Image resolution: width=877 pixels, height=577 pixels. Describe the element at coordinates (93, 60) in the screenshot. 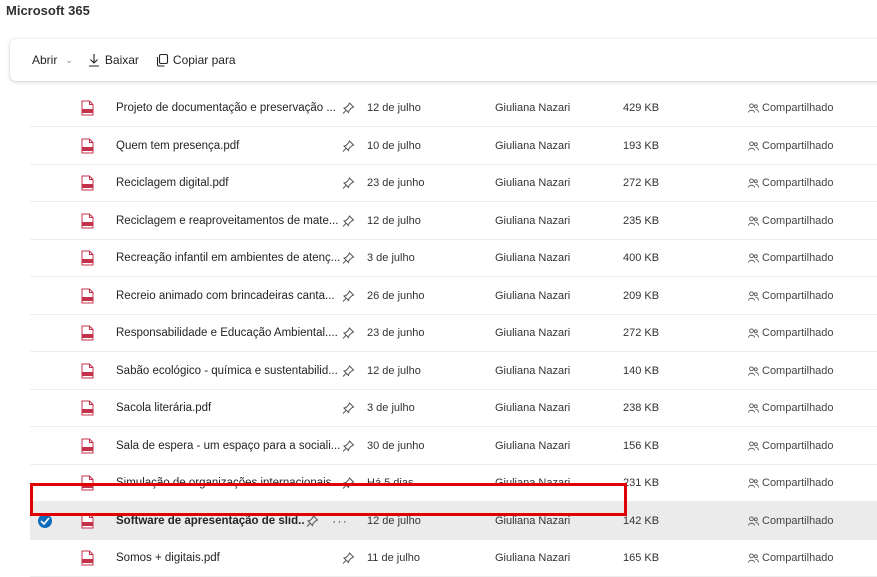

I see `download-icon` at that location.